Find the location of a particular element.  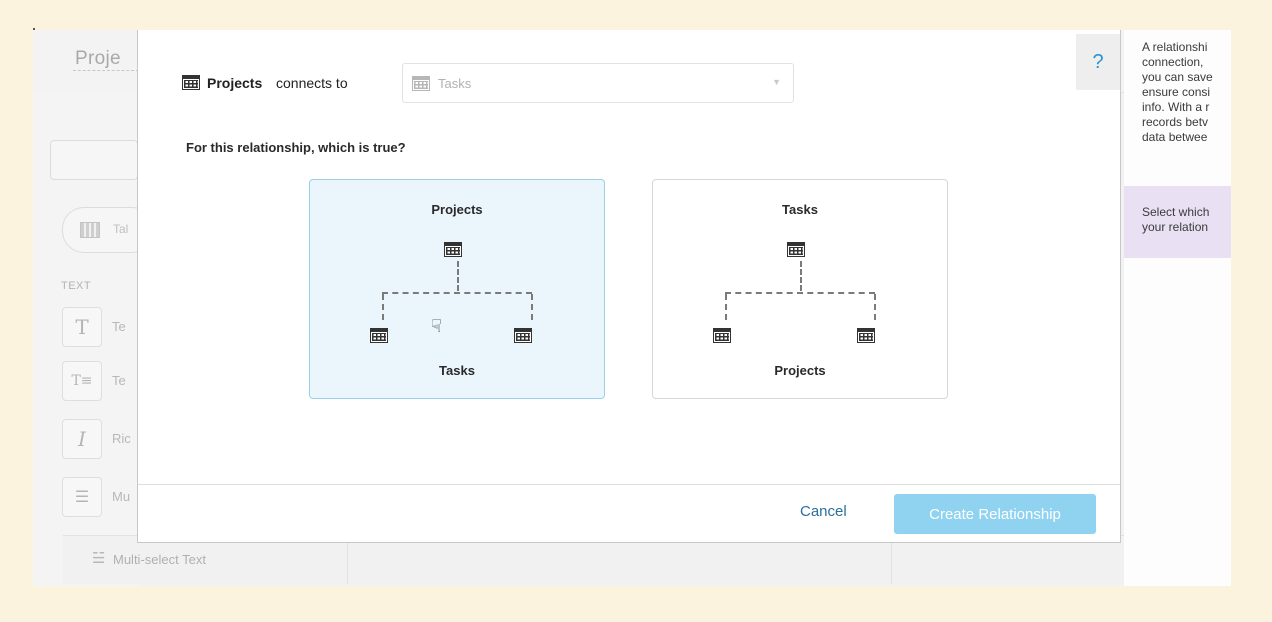

option-bottom-label: Tasks is located at coordinates (457, 370).